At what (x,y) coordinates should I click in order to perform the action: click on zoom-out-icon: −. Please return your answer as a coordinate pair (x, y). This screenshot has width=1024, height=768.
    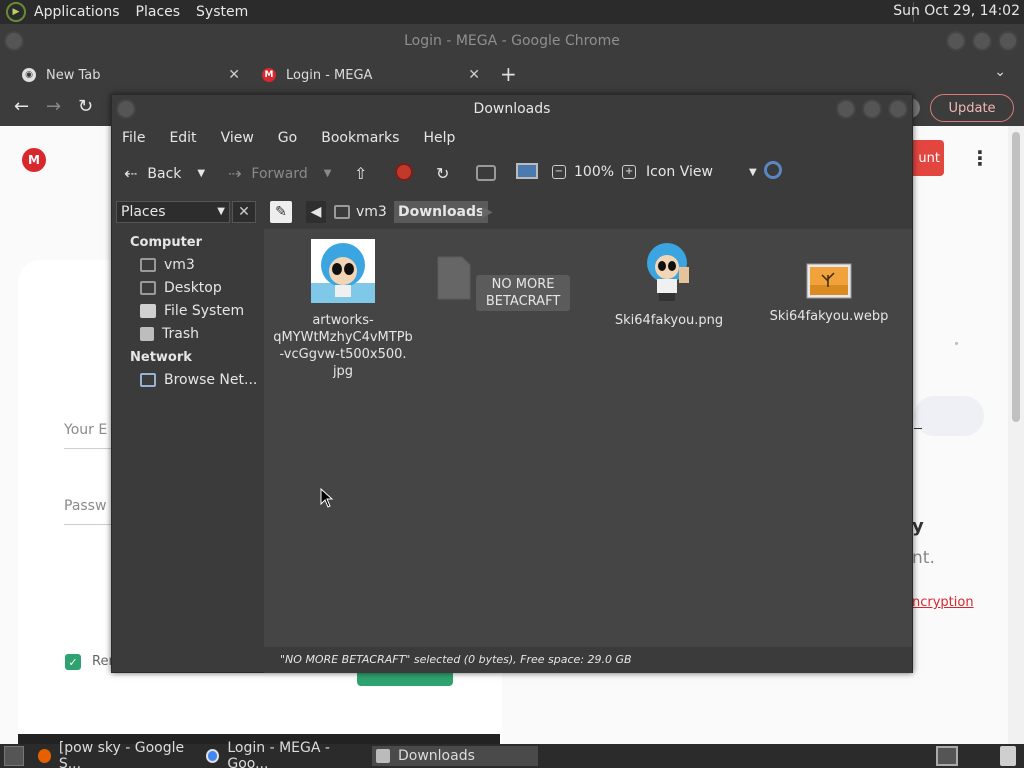
    Looking at the image, I should click on (559, 172).